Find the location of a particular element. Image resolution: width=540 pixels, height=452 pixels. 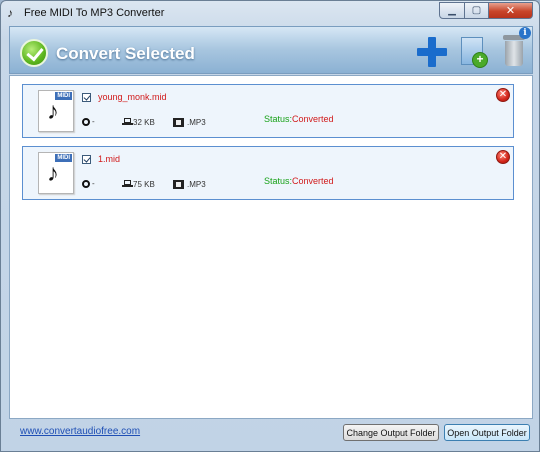

file-size: 75 KB is located at coordinates (144, 184).